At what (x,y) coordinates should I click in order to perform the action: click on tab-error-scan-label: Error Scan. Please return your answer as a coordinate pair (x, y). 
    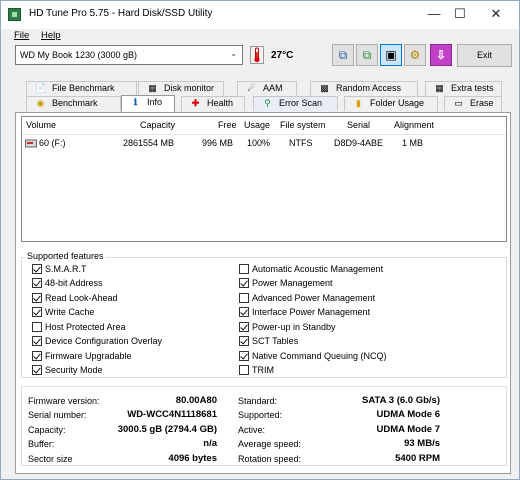
    Looking at the image, I should click on (301, 103).